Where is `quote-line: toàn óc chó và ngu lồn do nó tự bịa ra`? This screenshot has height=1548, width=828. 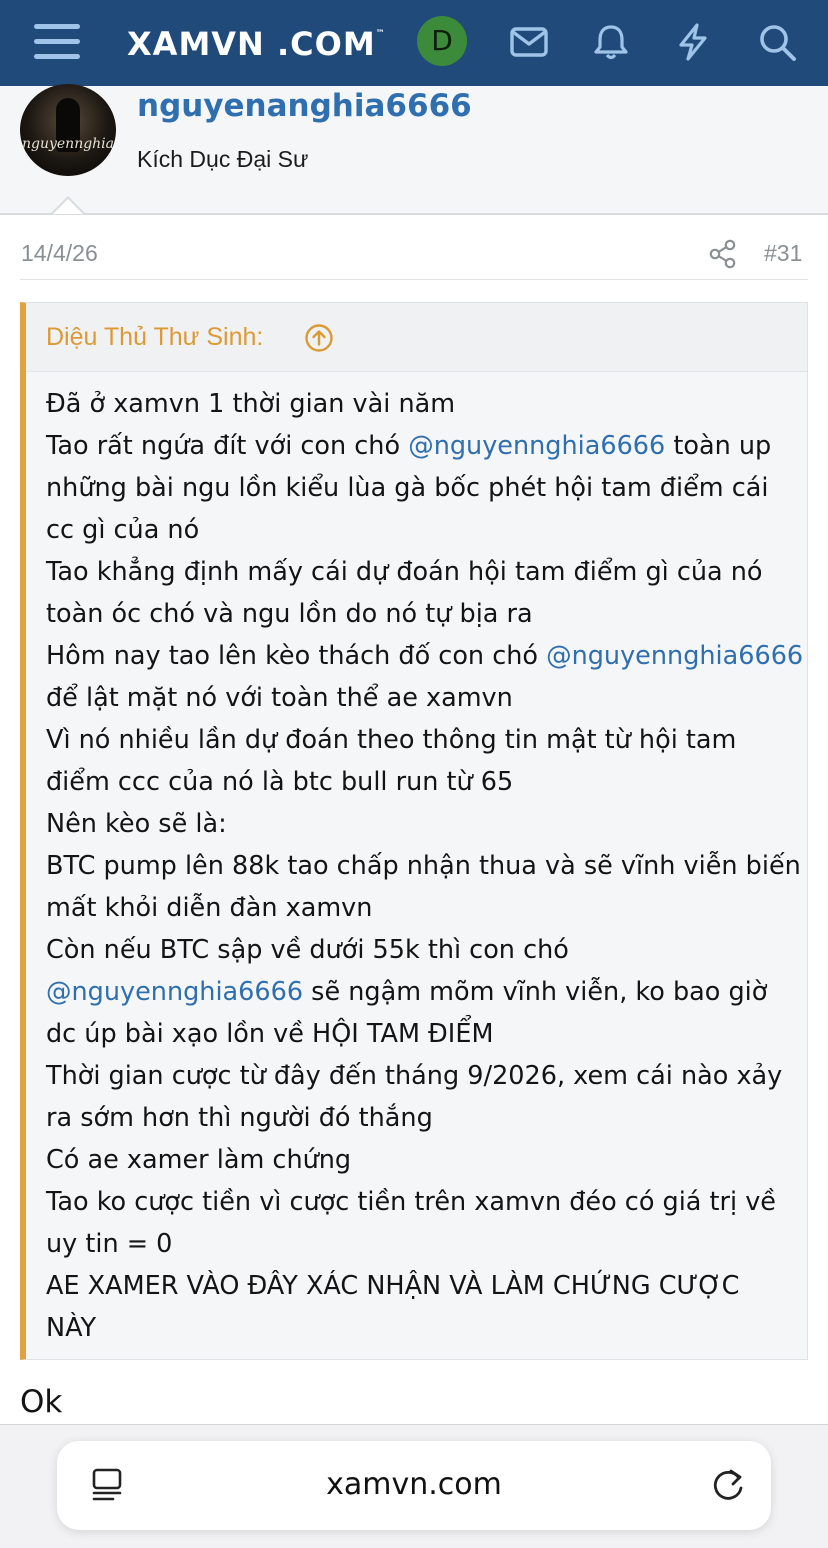
quote-line: toàn óc chó và ngu lồn do nó tự bịa ra is located at coordinates (289, 614).